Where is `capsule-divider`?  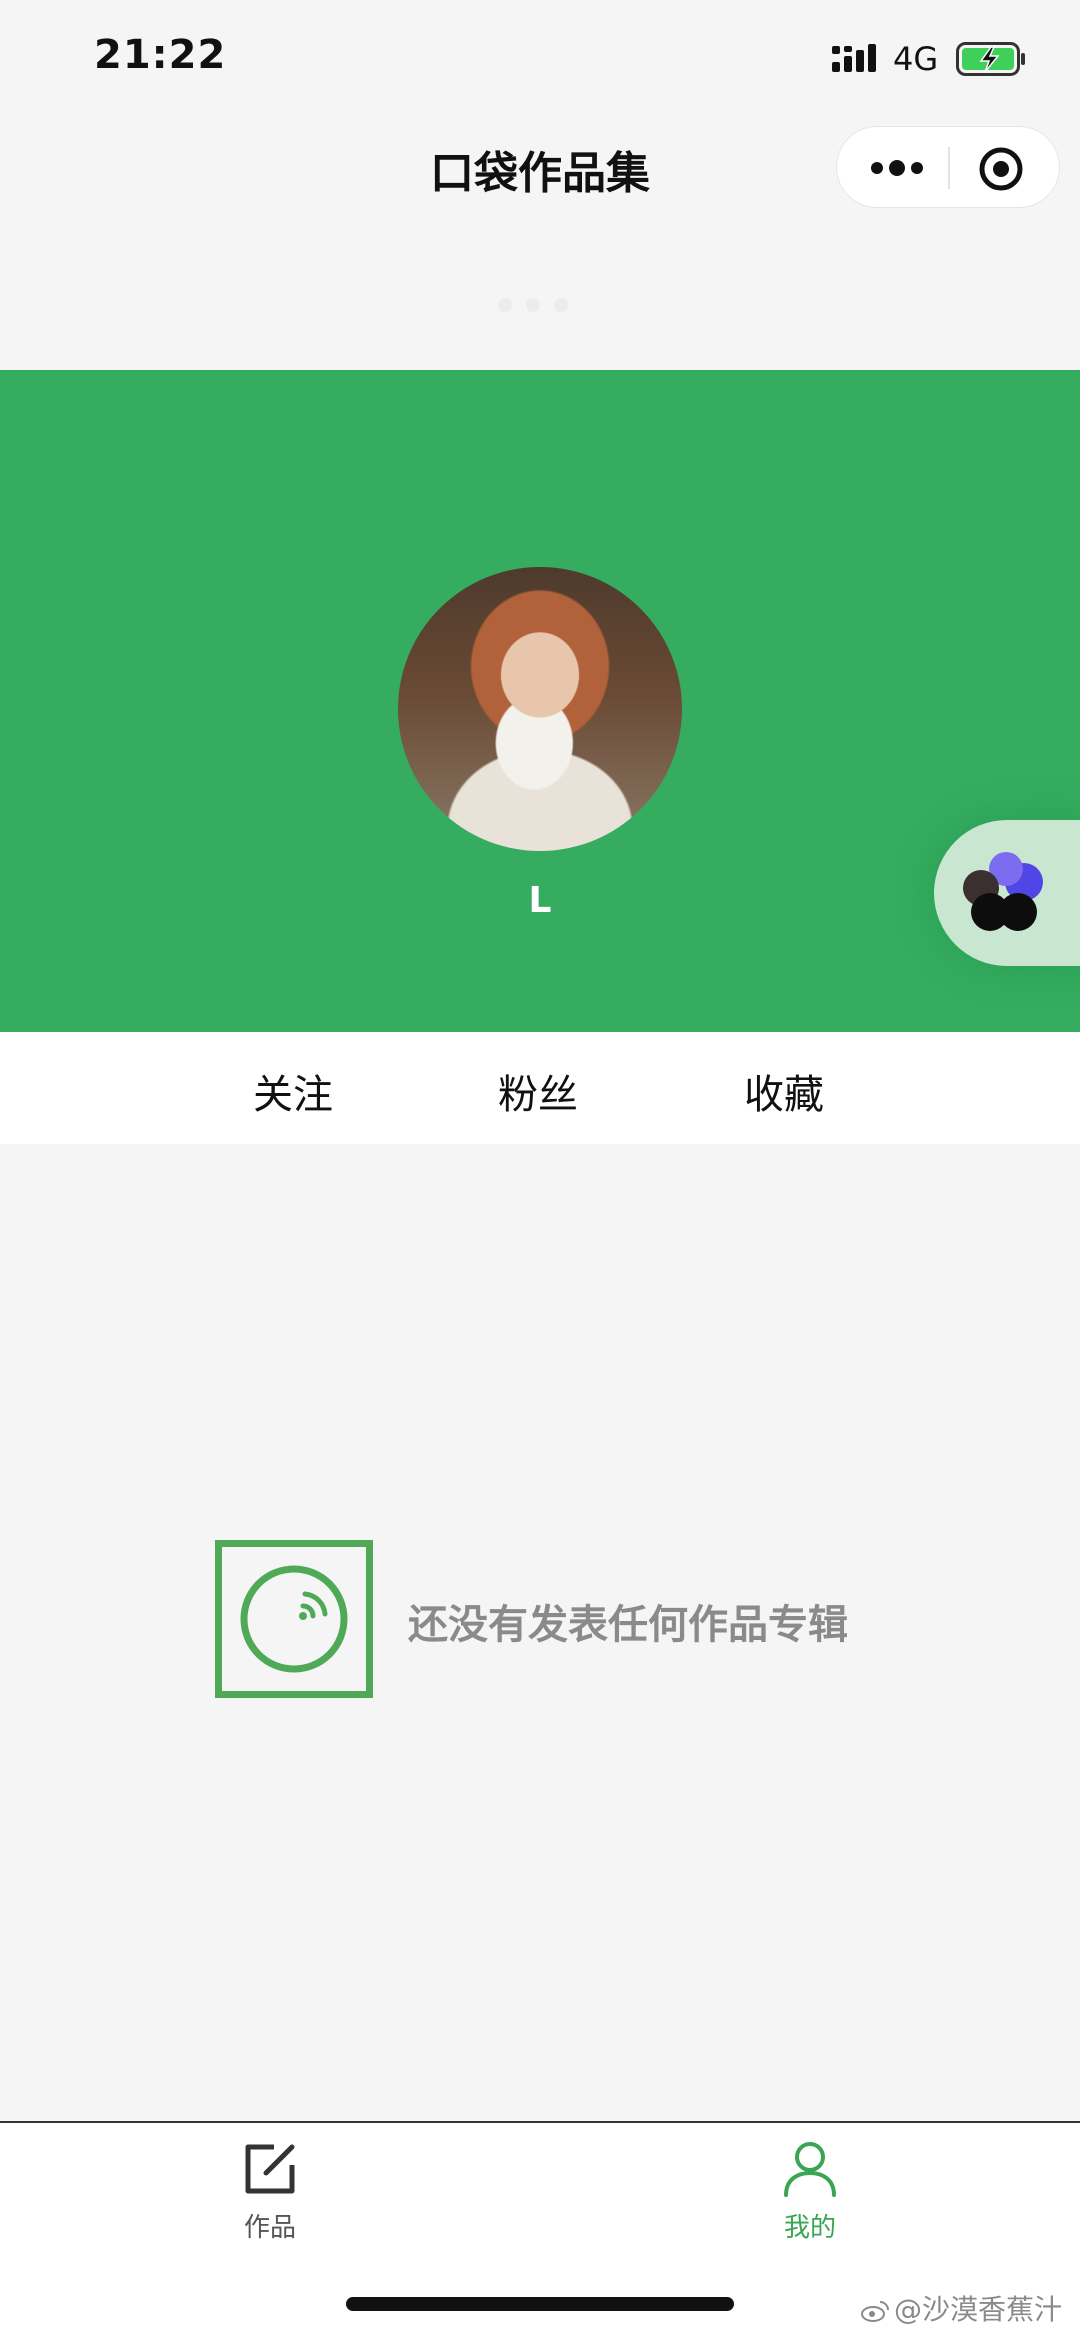
capsule-divider is located at coordinates (949, 168).